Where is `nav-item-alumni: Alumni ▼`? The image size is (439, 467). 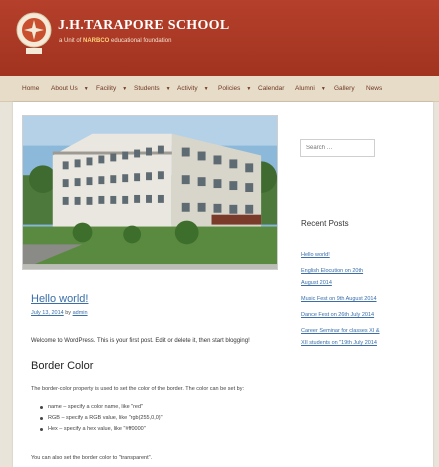 nav-item-alumni: Alumni ▼ is located at coordinates (310, 88).